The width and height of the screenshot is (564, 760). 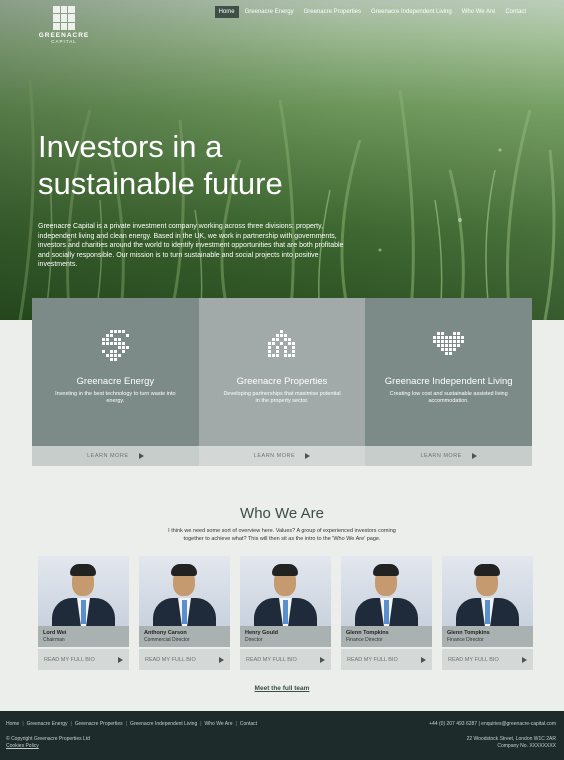 I want to click on nav-properties: Greenacre Properties, so click(x=332, y=12).